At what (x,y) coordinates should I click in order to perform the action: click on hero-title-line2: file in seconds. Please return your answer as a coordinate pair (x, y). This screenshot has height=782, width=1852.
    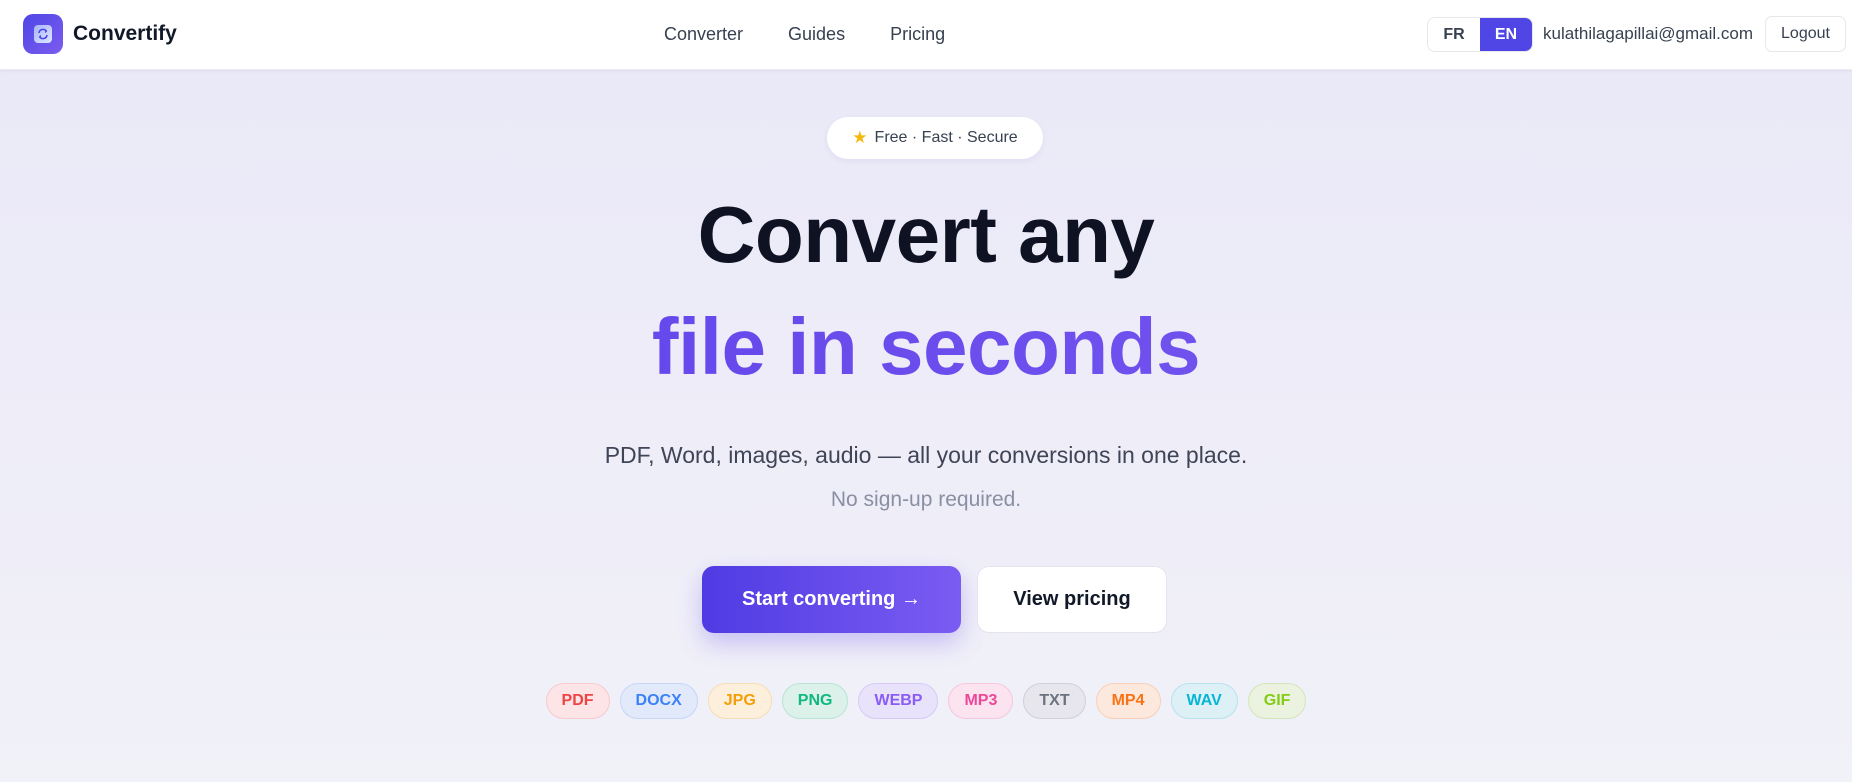
    Looking at the image, I should click on (926, 347).